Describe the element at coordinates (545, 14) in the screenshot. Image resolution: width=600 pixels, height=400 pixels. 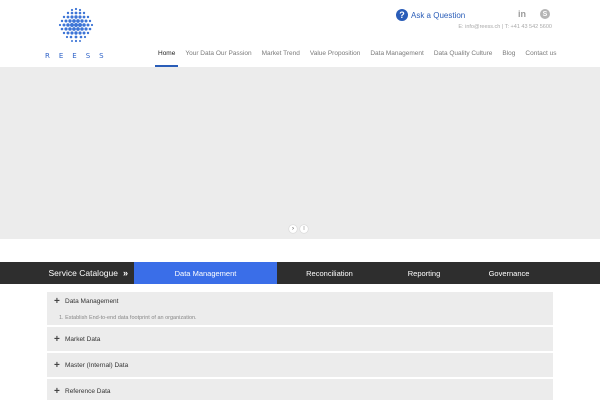
I see `skype-icon: S` at that location.